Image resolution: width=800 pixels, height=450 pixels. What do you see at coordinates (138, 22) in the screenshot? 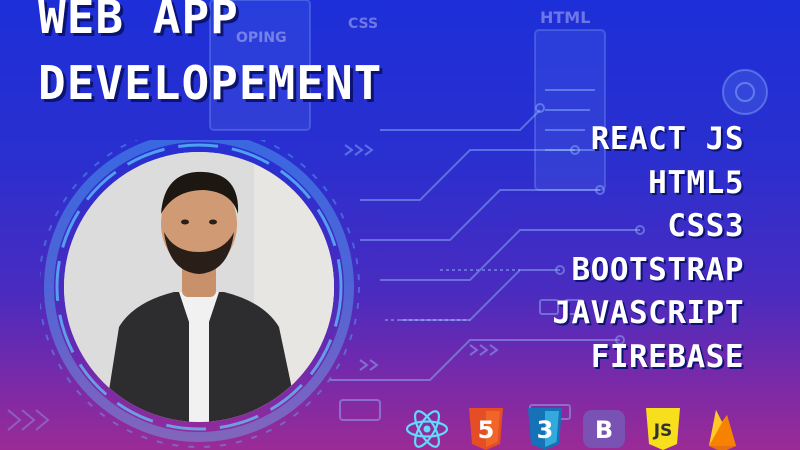
I see `title-line-1: WEB APP` at bounding box center [138, 22].